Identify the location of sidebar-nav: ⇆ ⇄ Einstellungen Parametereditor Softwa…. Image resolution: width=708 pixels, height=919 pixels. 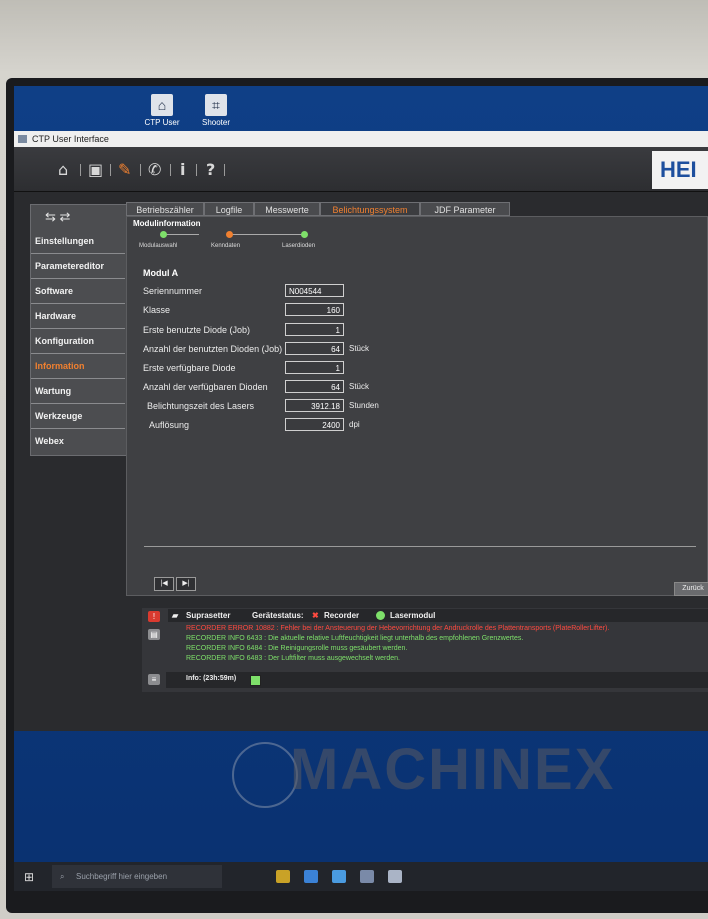
(82, 330).